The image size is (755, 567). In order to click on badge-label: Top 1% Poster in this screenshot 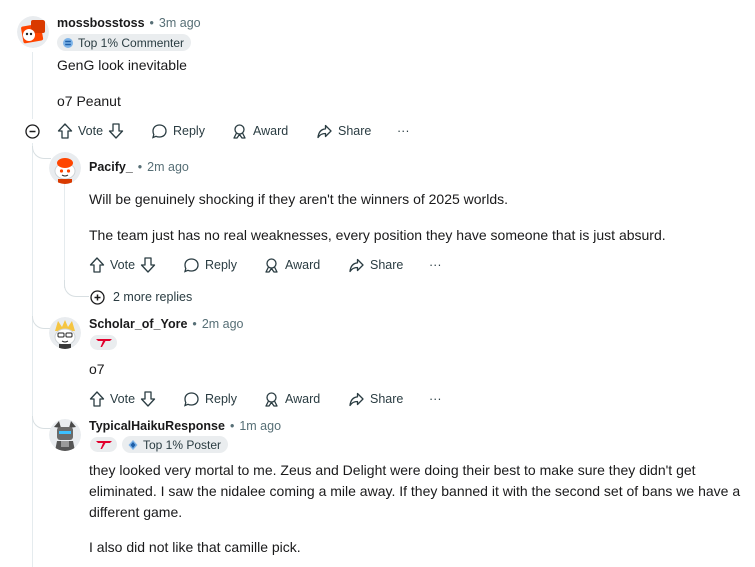, I will do `click(182, 444)`.